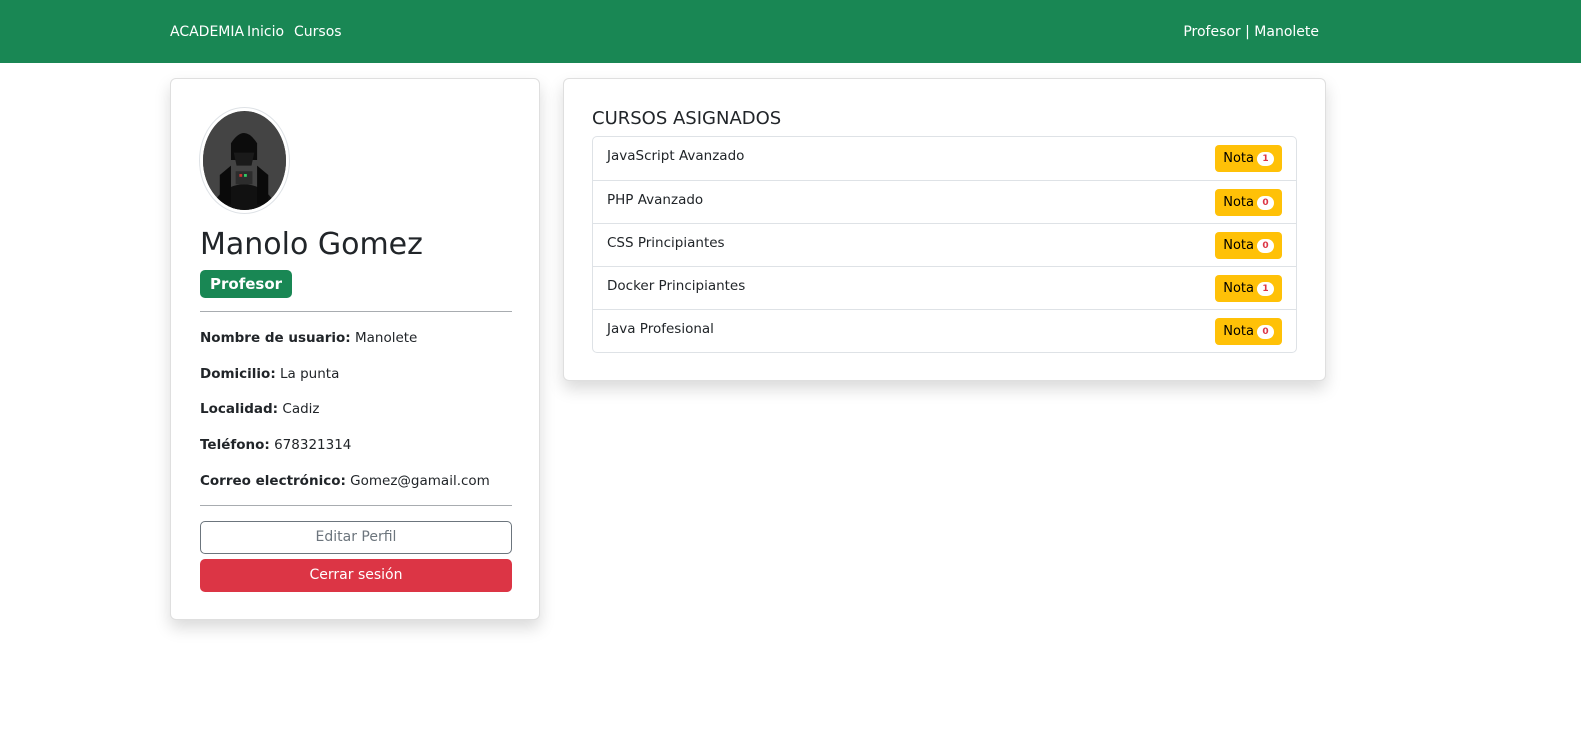 This screenshot has width=1581, height=738. Describe the element at coordinates (676, 286) in the screenshot. I see `course-name: Docker Principiantes` at that location.